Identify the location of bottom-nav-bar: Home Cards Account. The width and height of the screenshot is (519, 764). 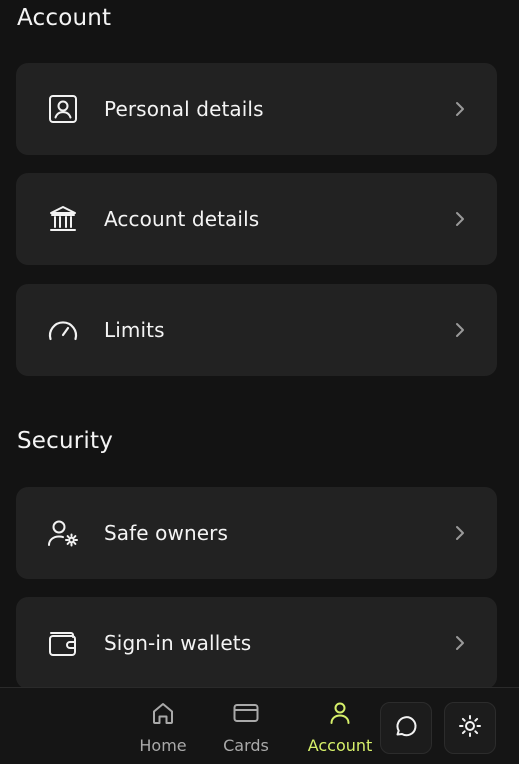
(259, 725).